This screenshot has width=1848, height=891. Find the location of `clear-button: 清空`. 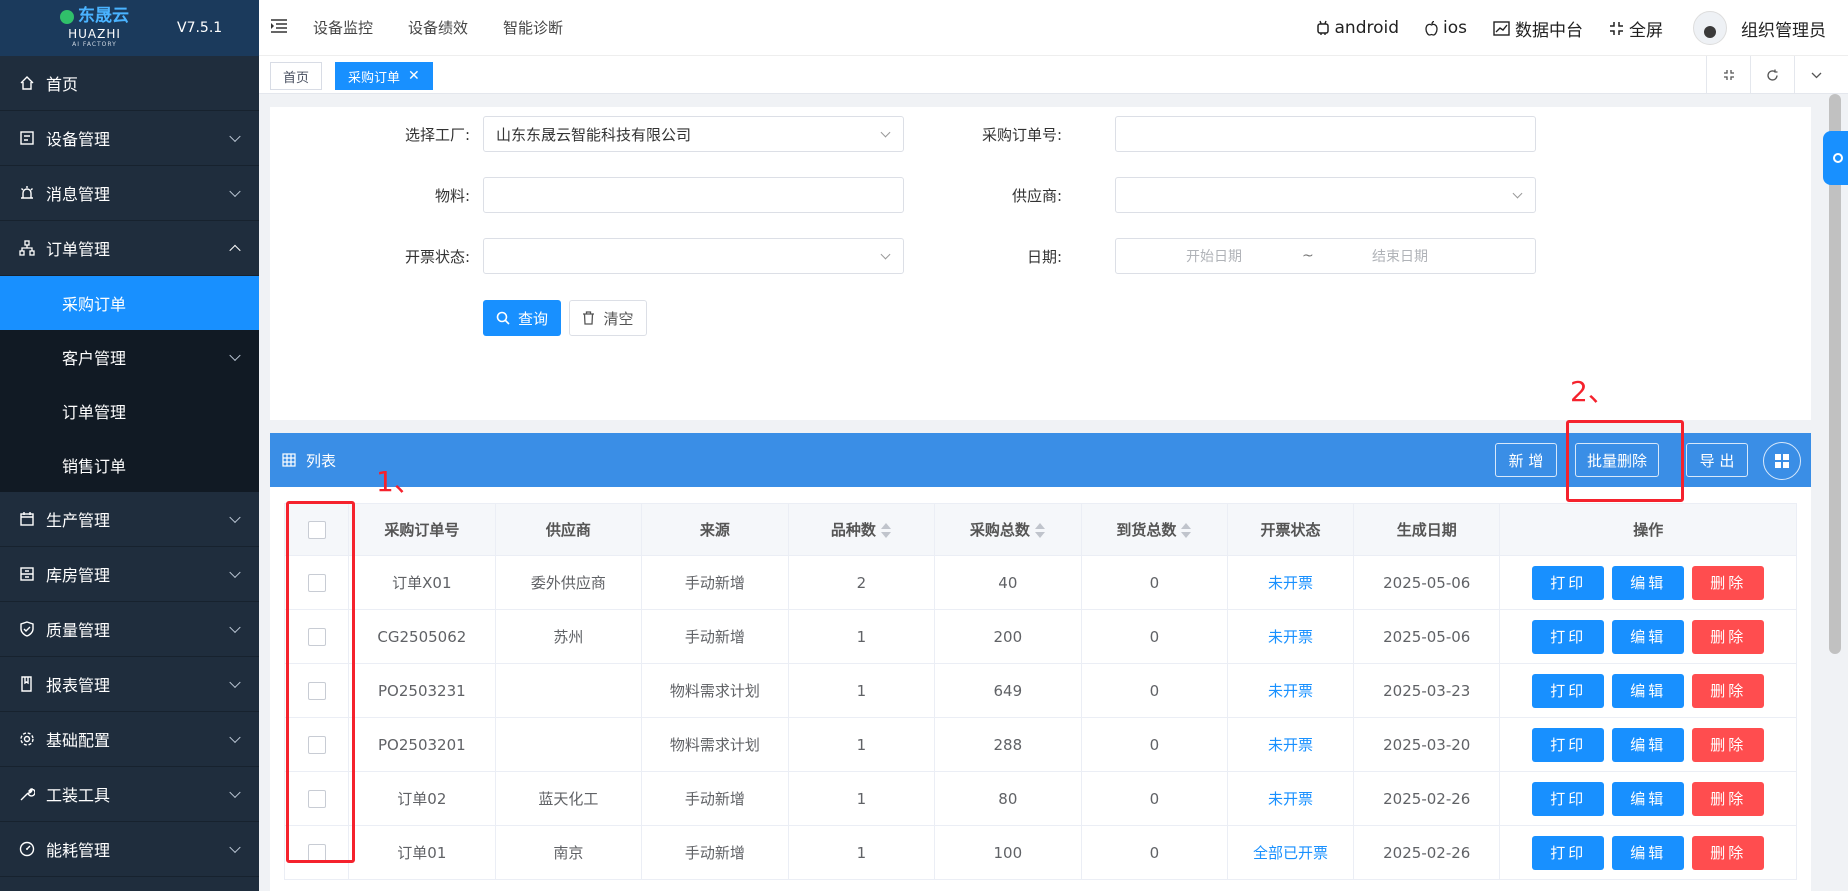

clear-button: 清空 is located at coordinates (608, 318).